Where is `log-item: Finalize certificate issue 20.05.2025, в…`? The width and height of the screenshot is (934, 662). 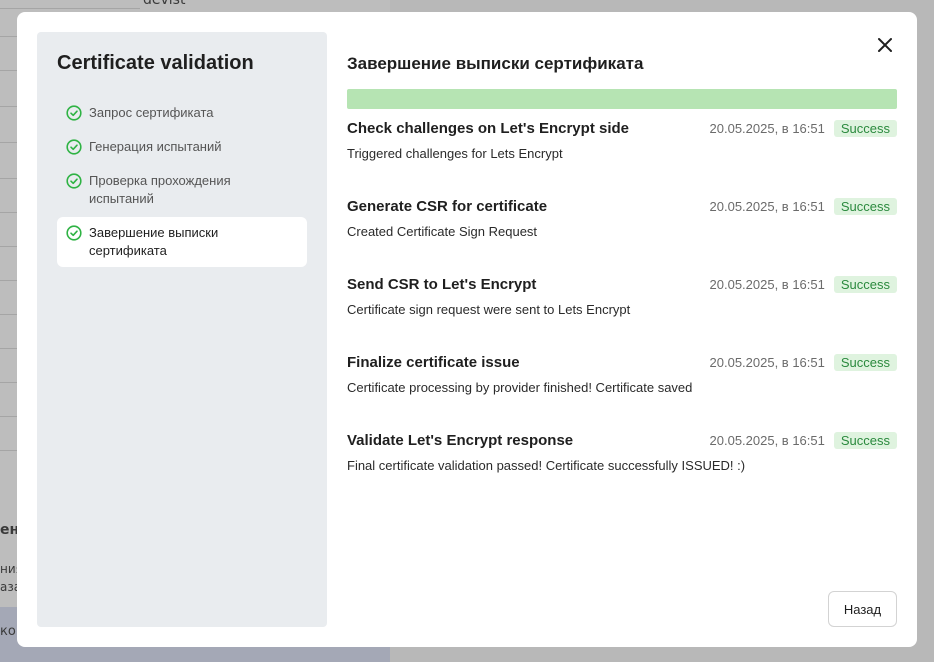
log-item: Finalize certificate issue 20.05.2025, в… is located at coordinates (622, 391).